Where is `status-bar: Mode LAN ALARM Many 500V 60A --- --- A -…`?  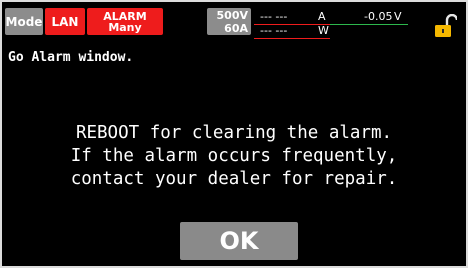 status-bar: Mode LAN ALARM Many 500V 60A --- --- A -… is located at coordinates (234, 22).